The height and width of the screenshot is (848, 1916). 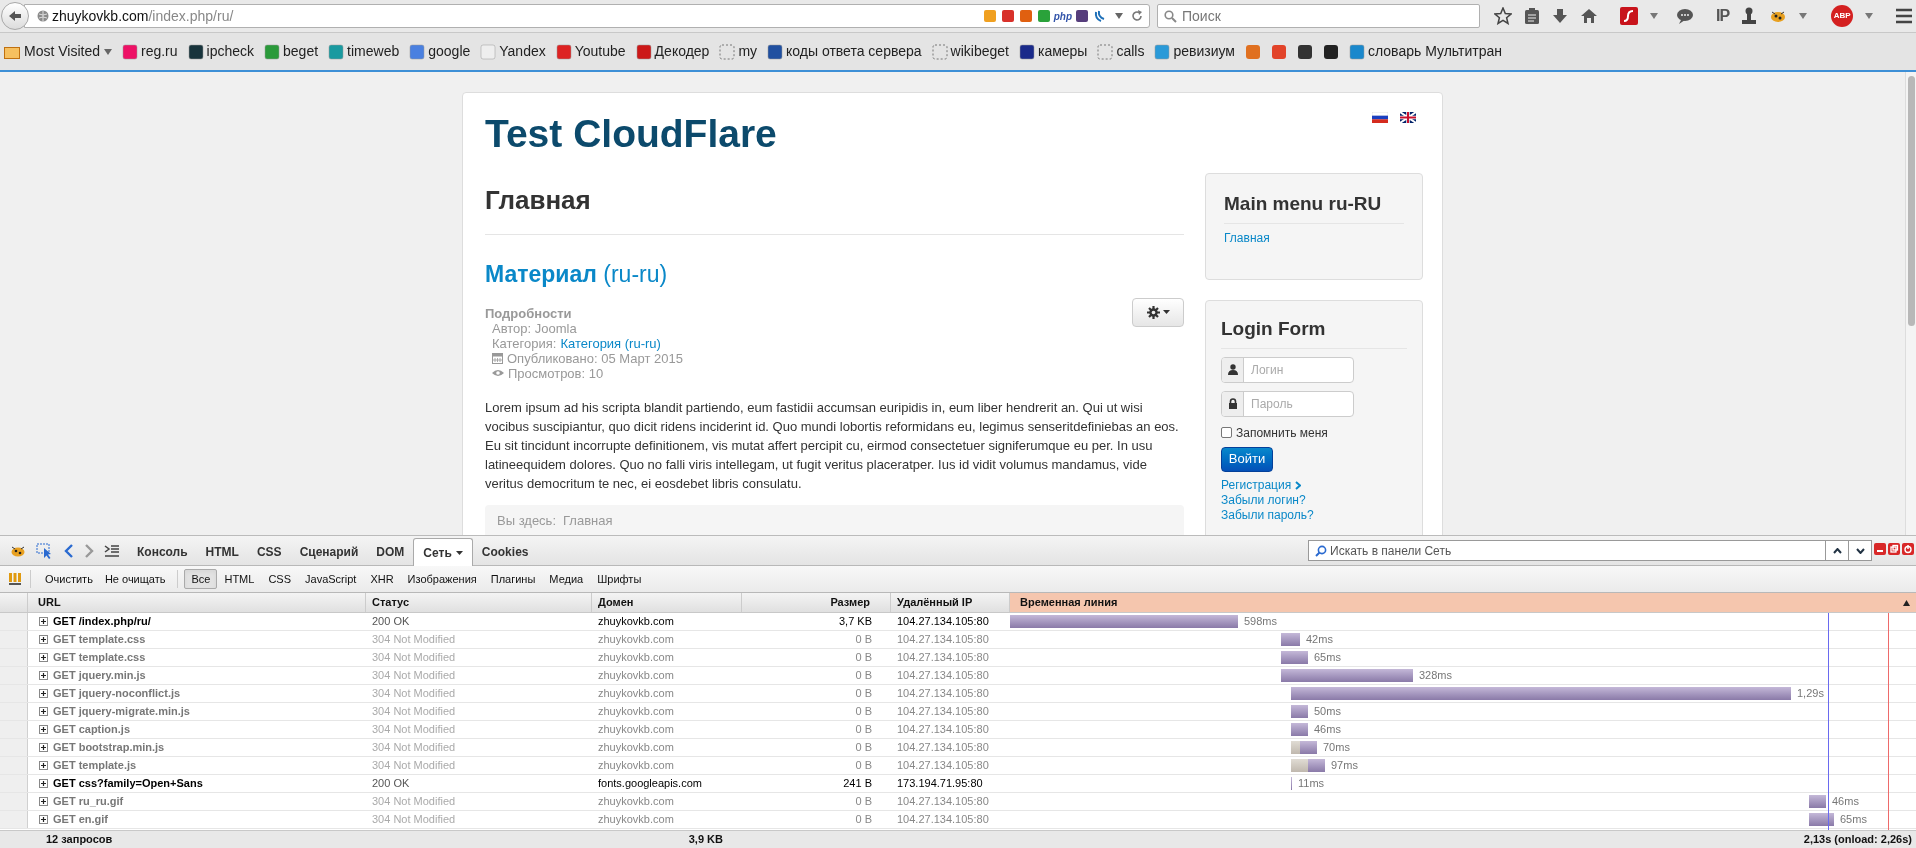 What do you see at coordinates (117, 693) in the screenshot?
I see `request-url: GET jquery-noconflict.js` at bounding box center [117, 693].